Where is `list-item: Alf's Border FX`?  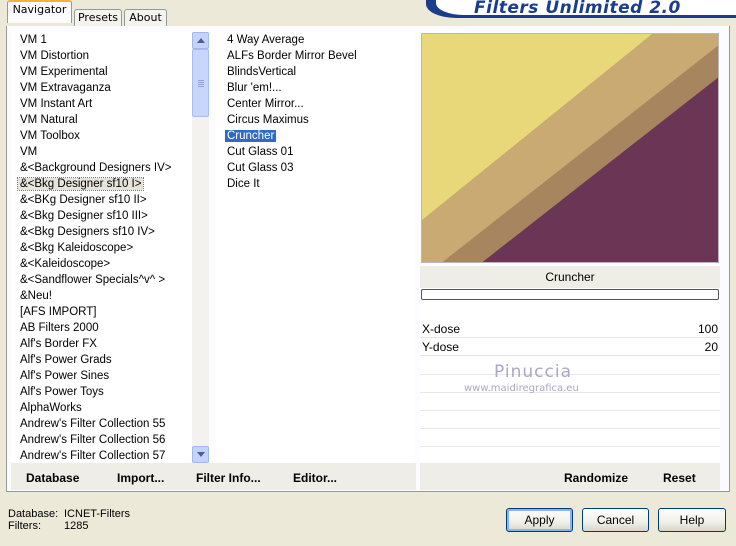 list-item: Alf's Border FX is located at coordinates (105, 344).